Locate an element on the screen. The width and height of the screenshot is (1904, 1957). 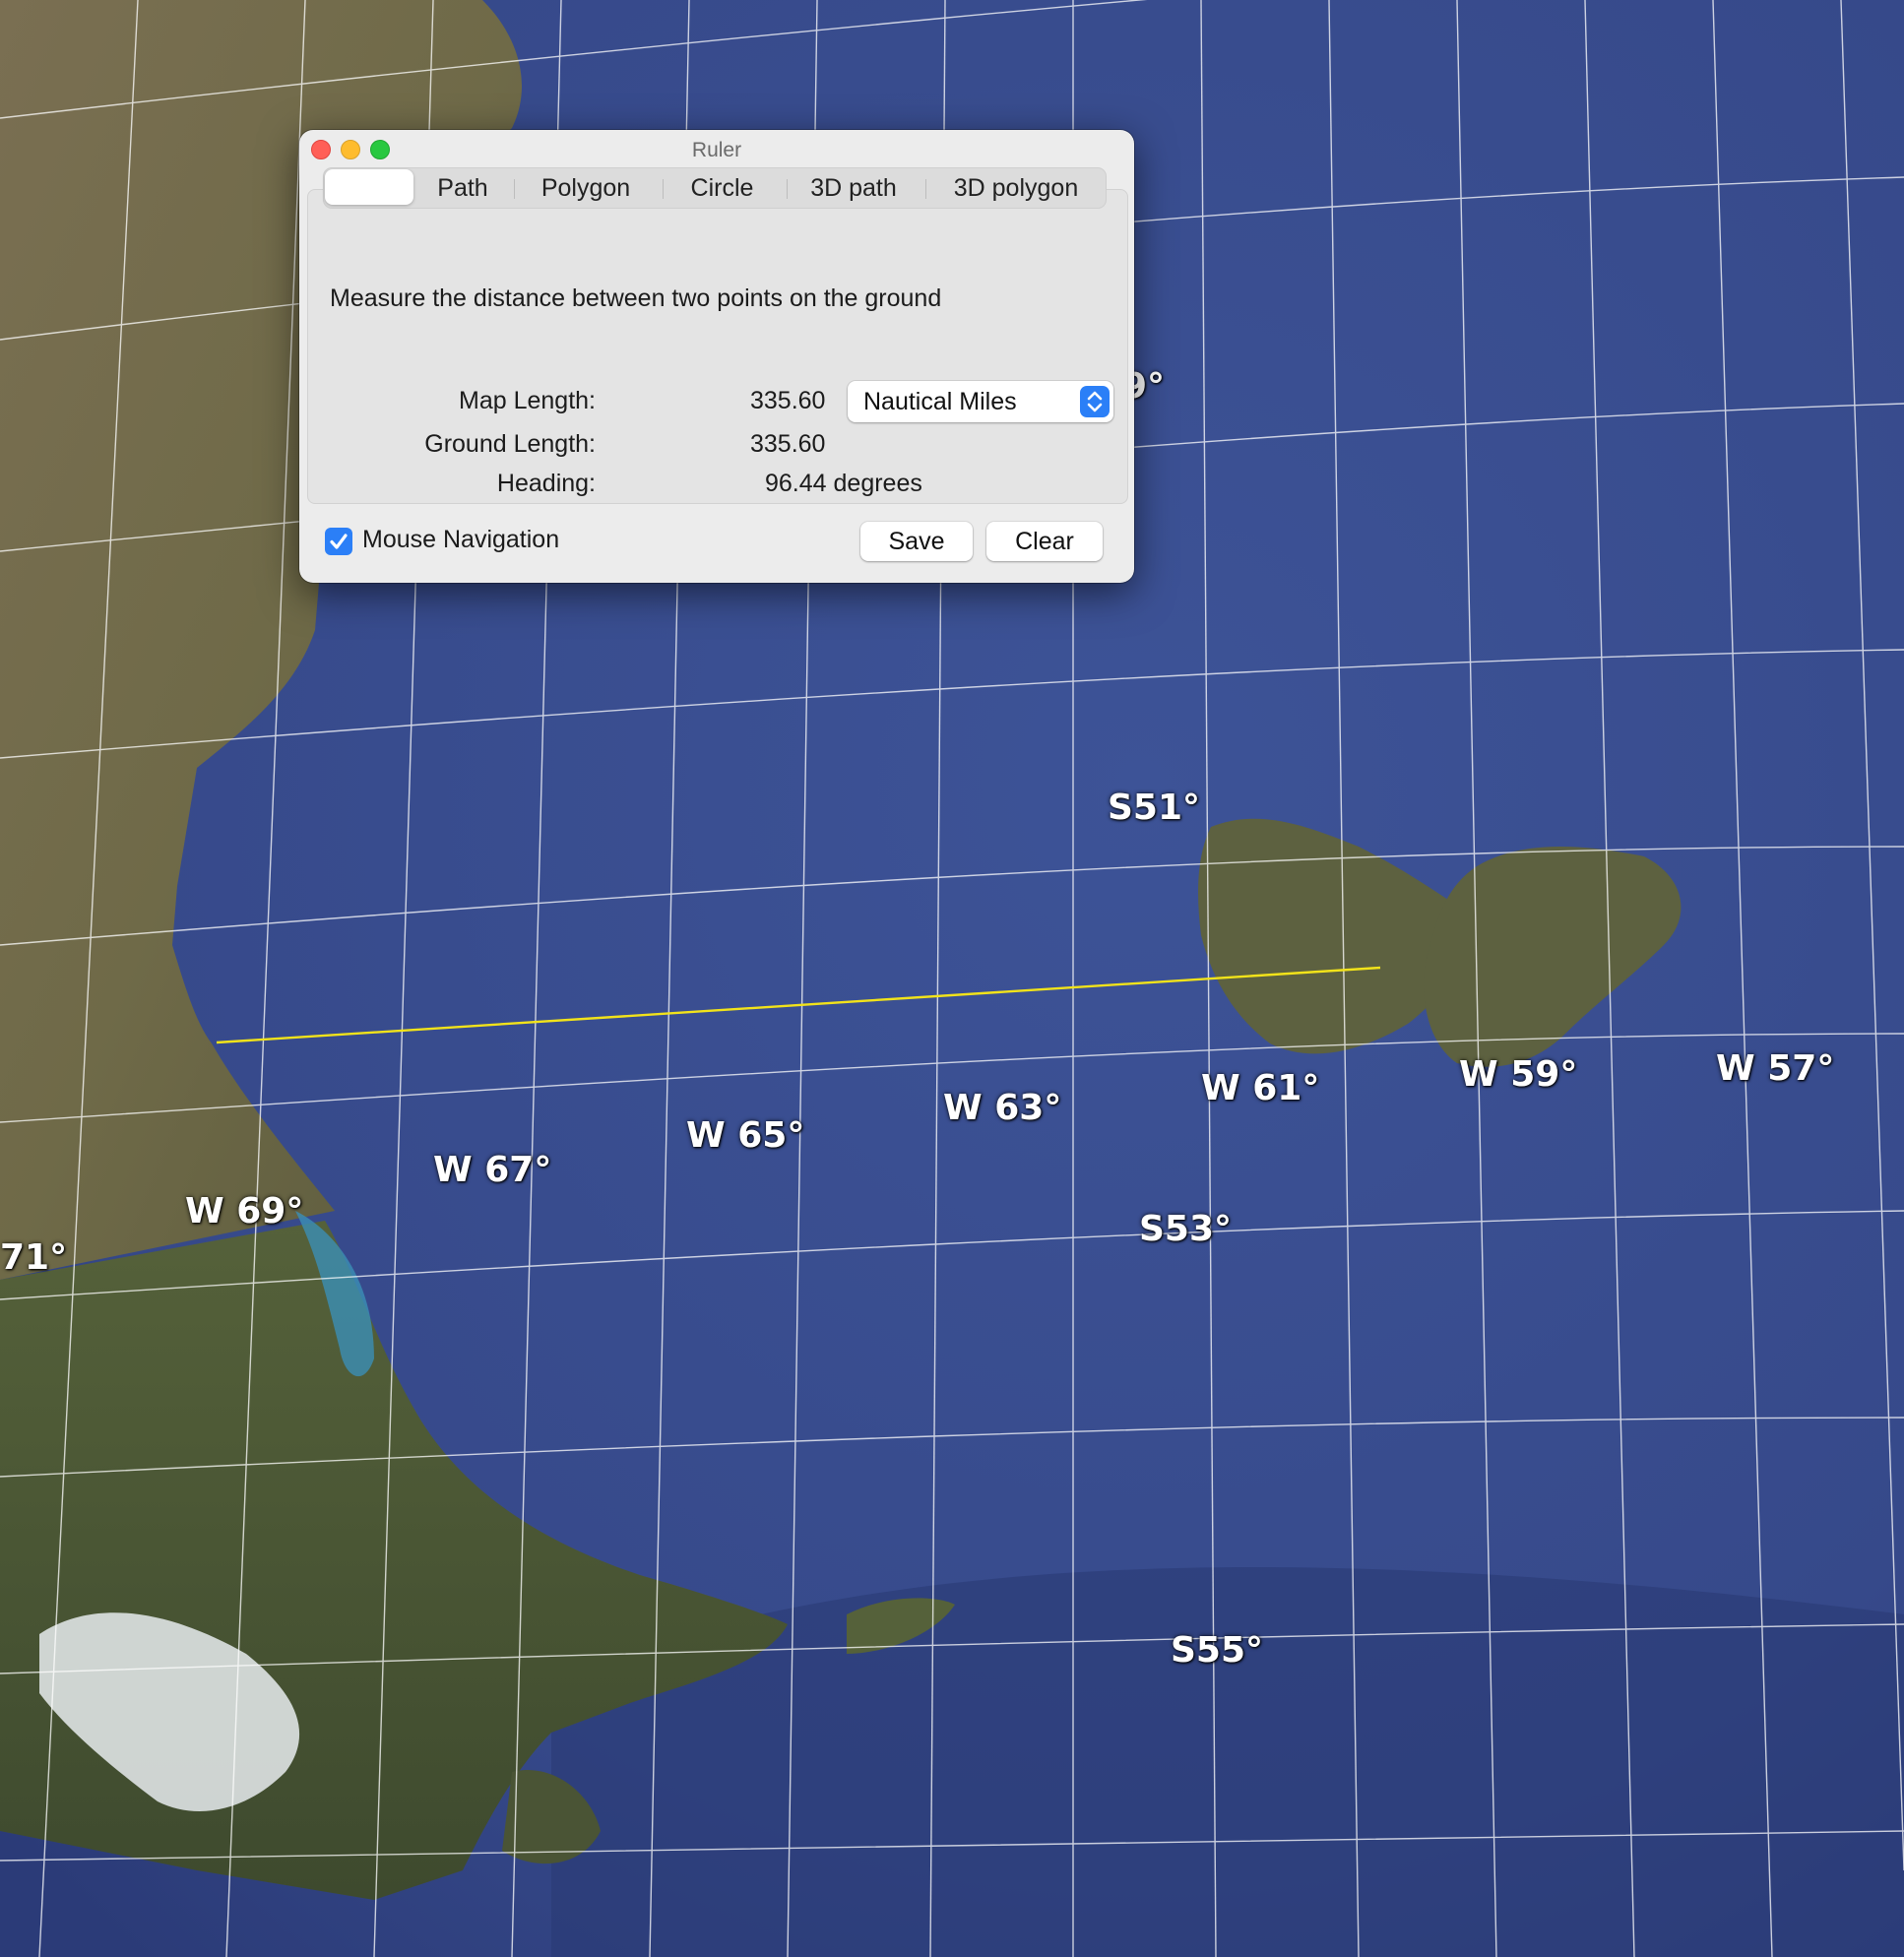
clear-button: Clear is located at coordinates (1044, 542).